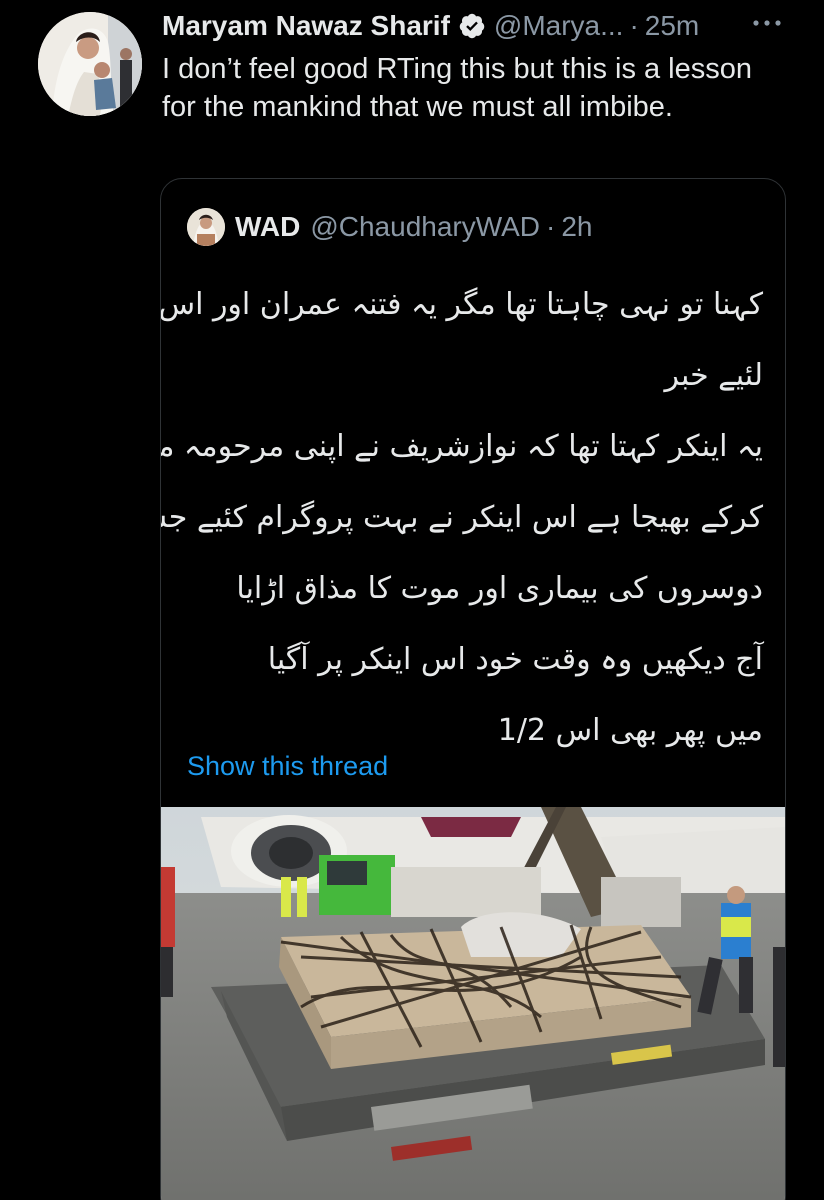  I want to click on verified-badge-icon, so click(472, 26).